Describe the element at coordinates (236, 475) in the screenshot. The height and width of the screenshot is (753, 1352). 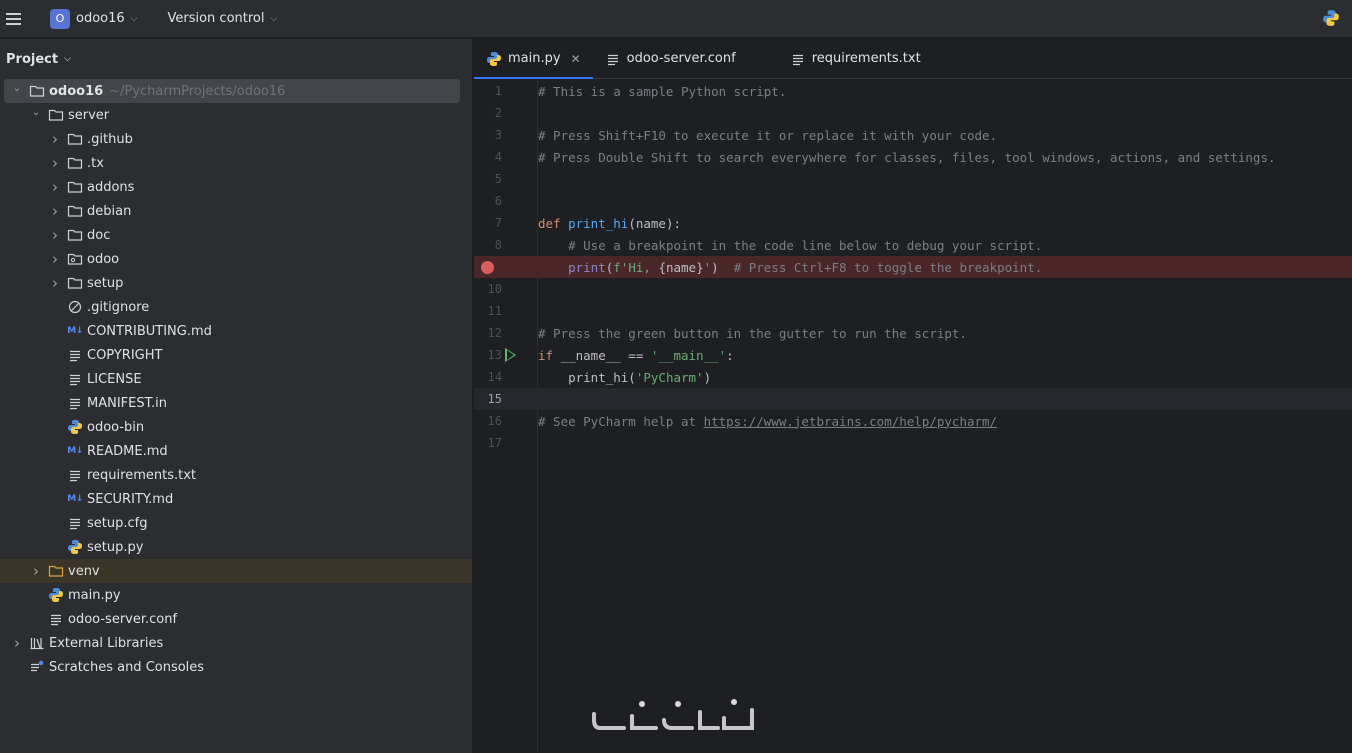
I see `tree-item-requirements-txt: requirements.txt` at that location.